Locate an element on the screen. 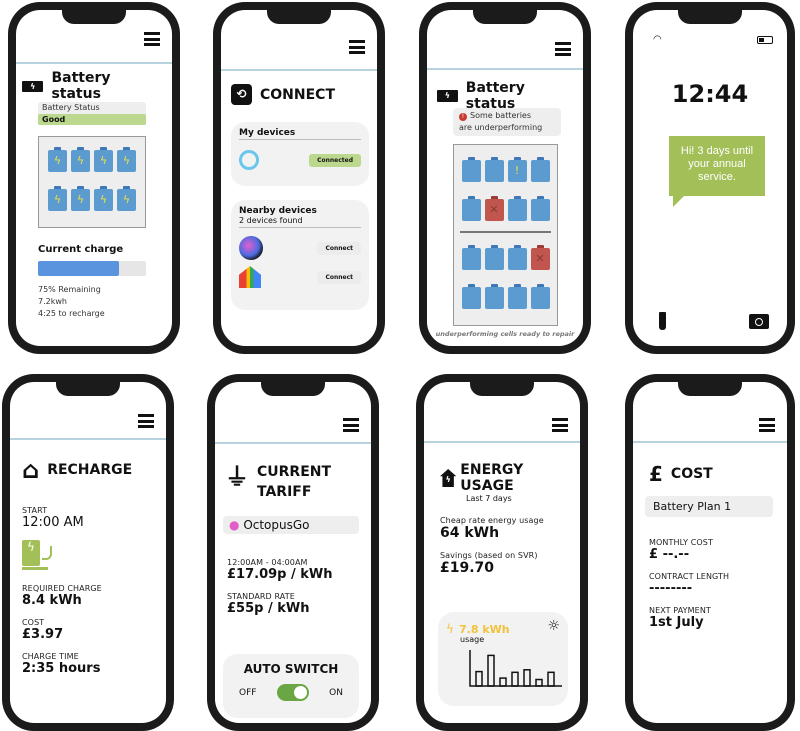 The height and width of the screenshot is (731, 800). cheap-usage-label: Cheap rate energy usage is located at coordinates (492, 520).